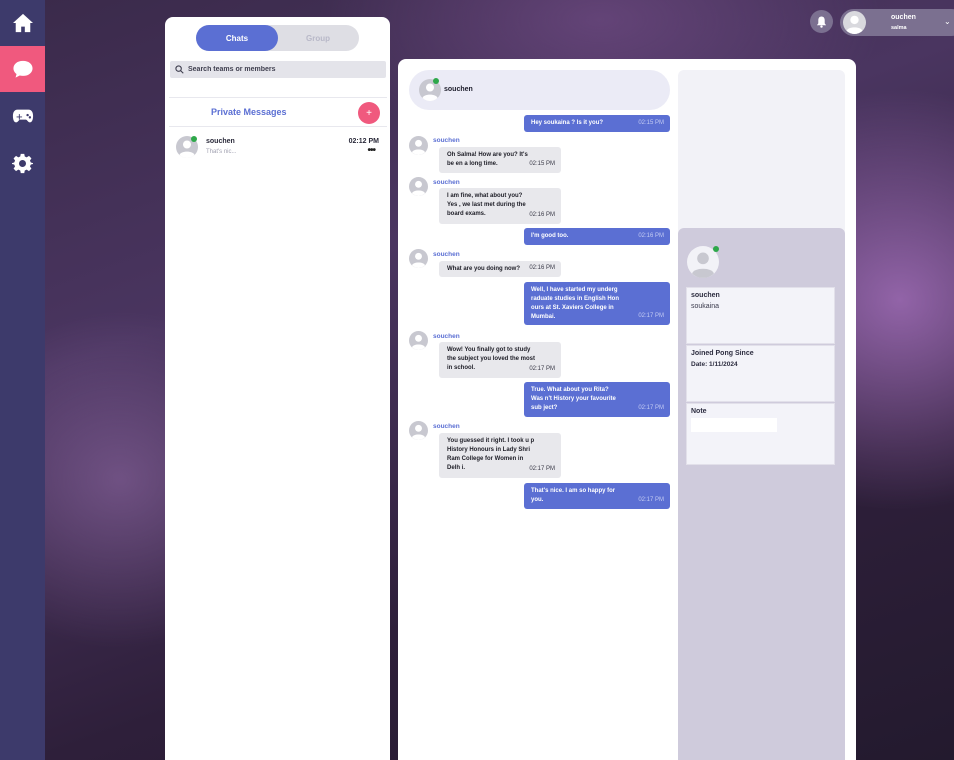  Describe the element at coordinates (699, 411) in the screenshot. I see `note-label: Note` at that location.